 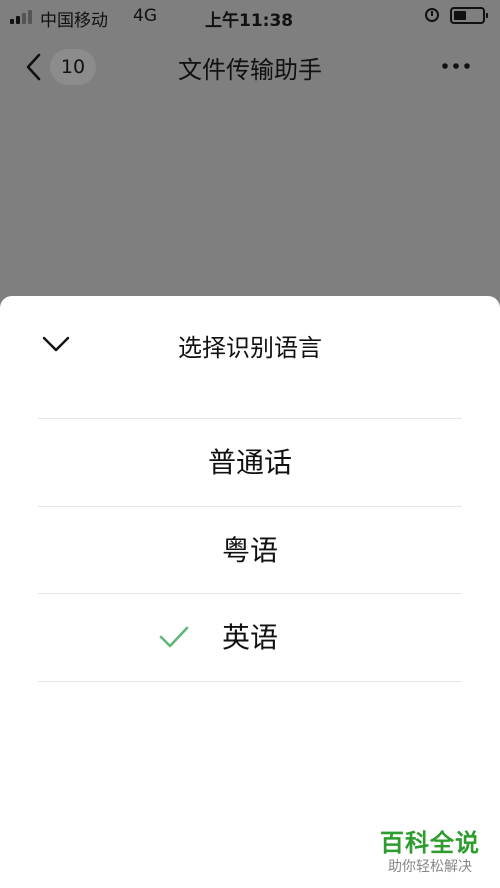 I want to click on sheet-header: 选择识别语言, so click(x=250, y=344).